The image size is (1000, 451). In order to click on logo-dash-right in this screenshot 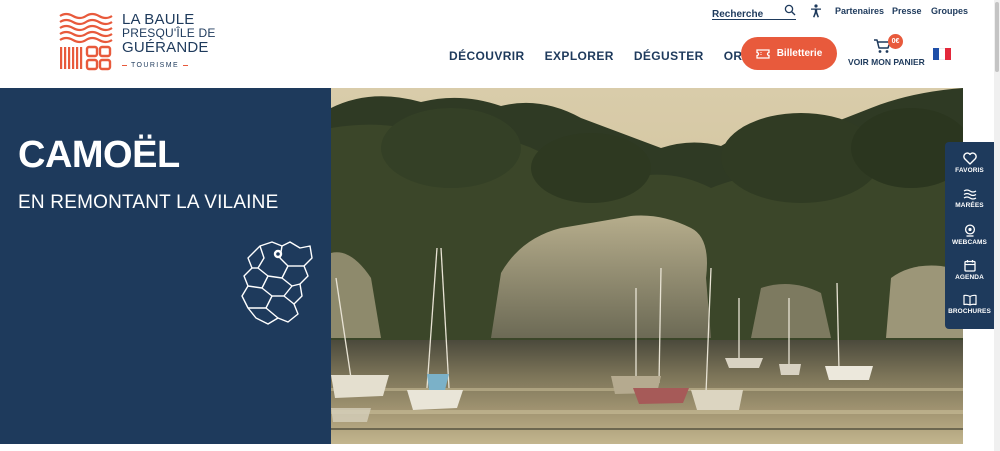, I will do `click(186, 65)`.